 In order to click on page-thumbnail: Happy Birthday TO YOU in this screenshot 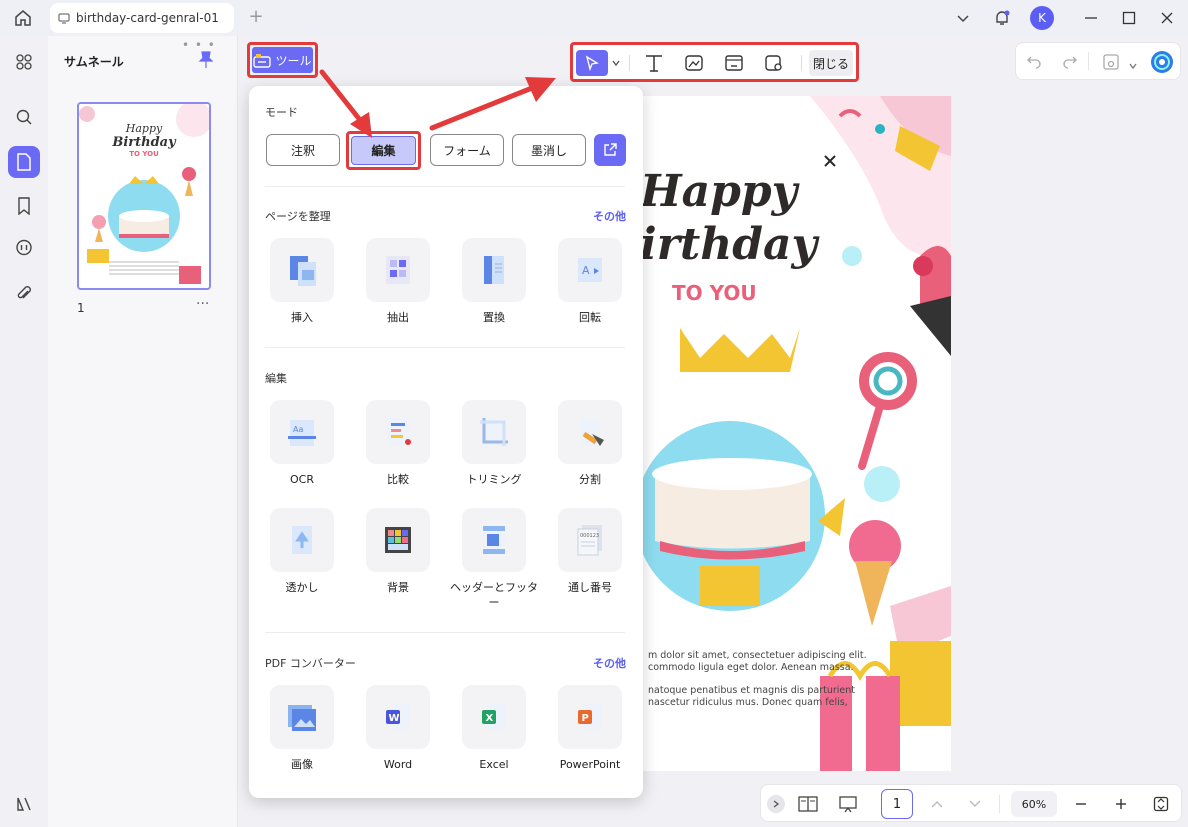, I will do `click(144, 196)`.